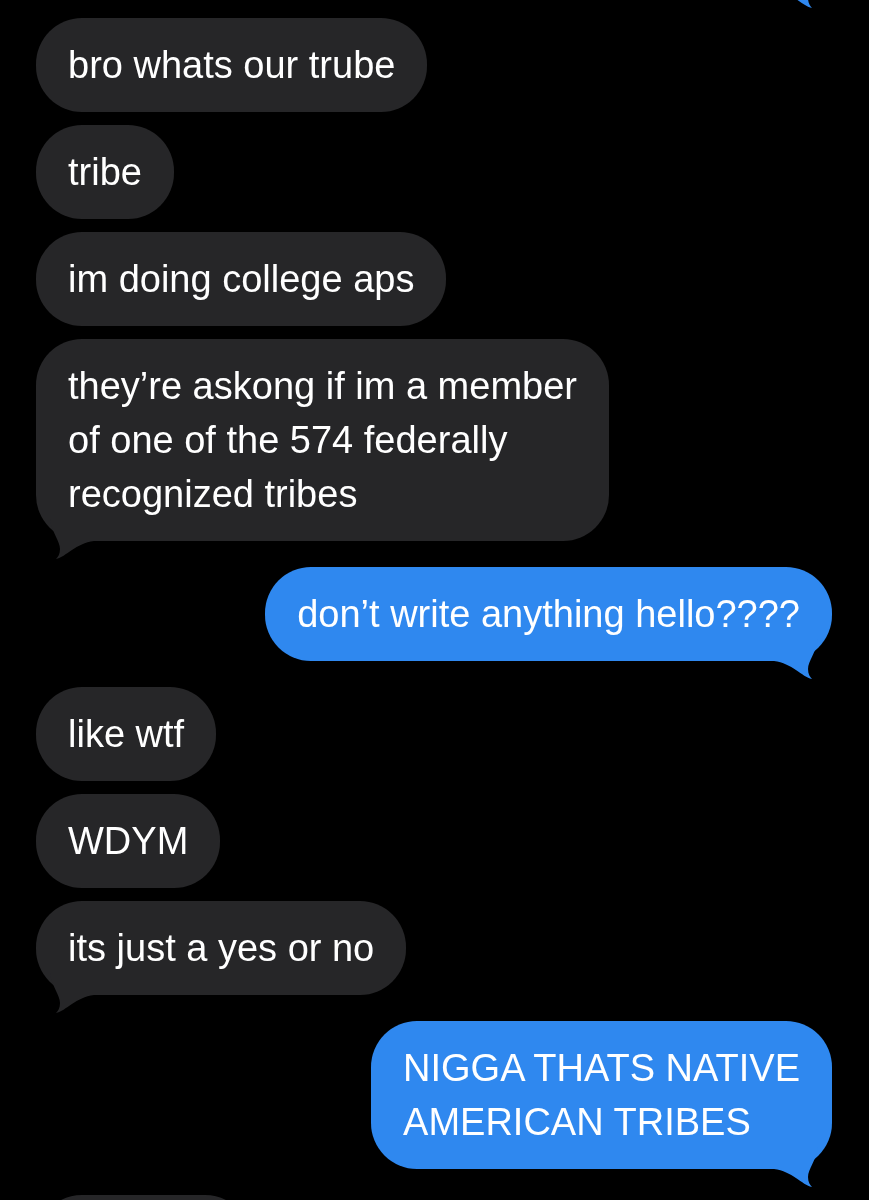  Describe the element at coordinates (232, 65) in the screenshot. I see `message-bubble: bro whats our trube` at that location.